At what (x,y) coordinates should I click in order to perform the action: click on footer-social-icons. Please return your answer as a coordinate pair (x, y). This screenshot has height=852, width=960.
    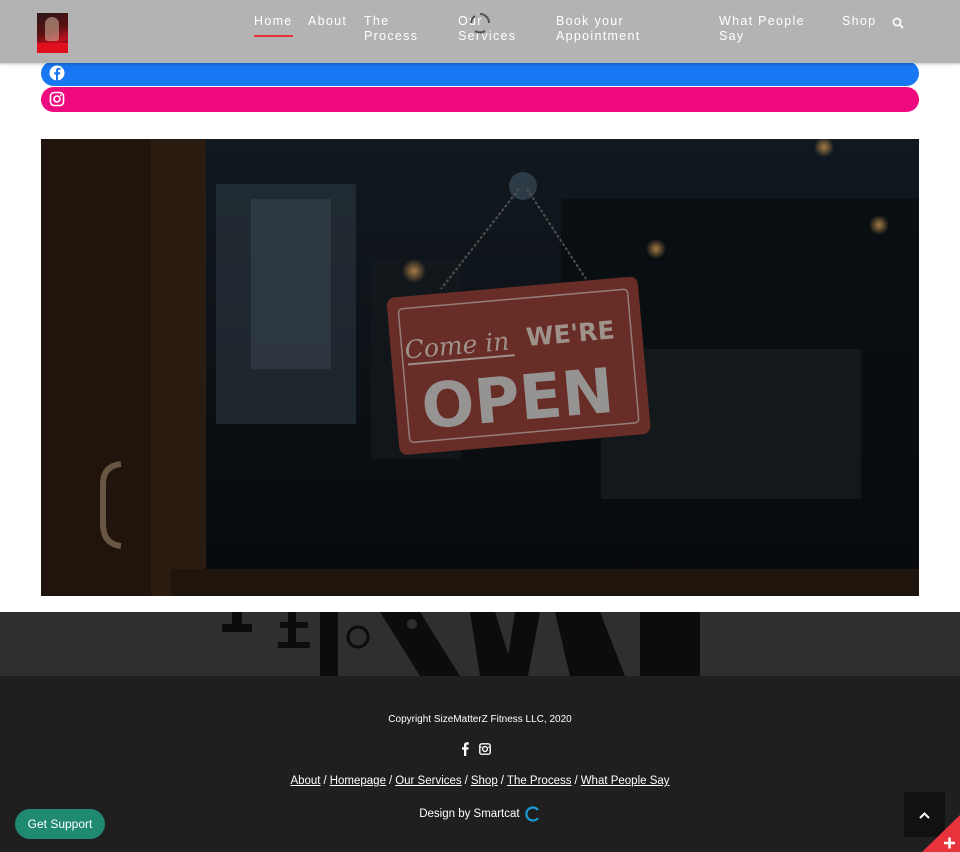
    Looking at the image, I should click on (480, 749).